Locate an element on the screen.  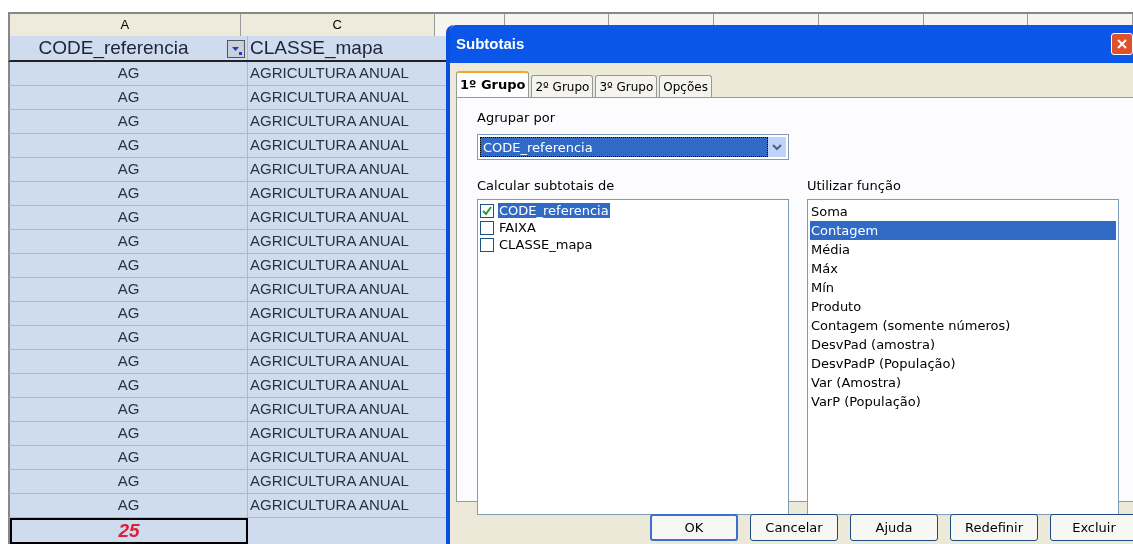
group-by-dropdown: CODE_referencia is located at coordinates (633, 146).